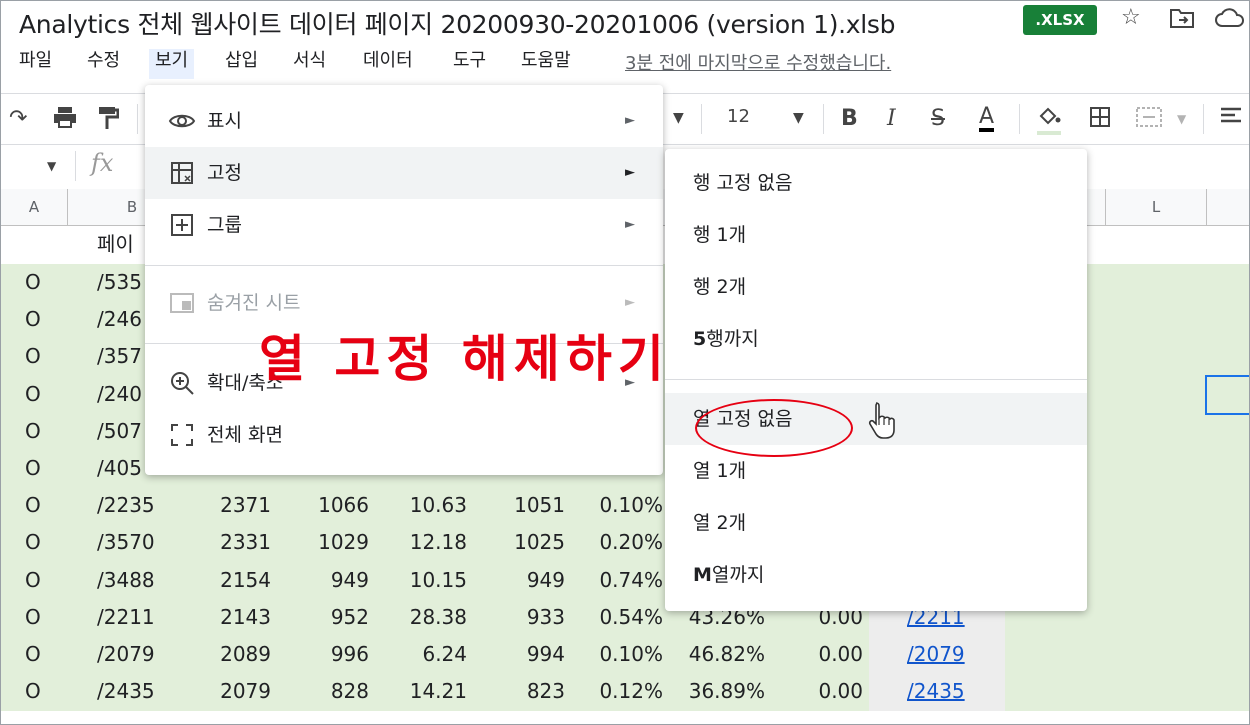  Describe the element at coordinates (404, 225) in the screenshot. I see `view-menu-item-group: 그룹 ►` at that location.